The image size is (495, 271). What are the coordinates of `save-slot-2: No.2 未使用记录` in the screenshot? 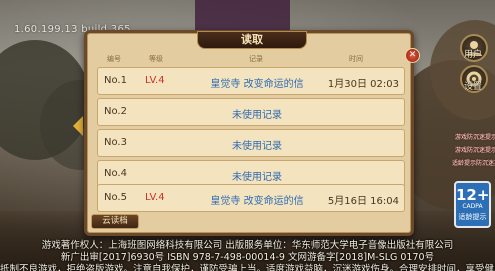 It's located at (251, 112).